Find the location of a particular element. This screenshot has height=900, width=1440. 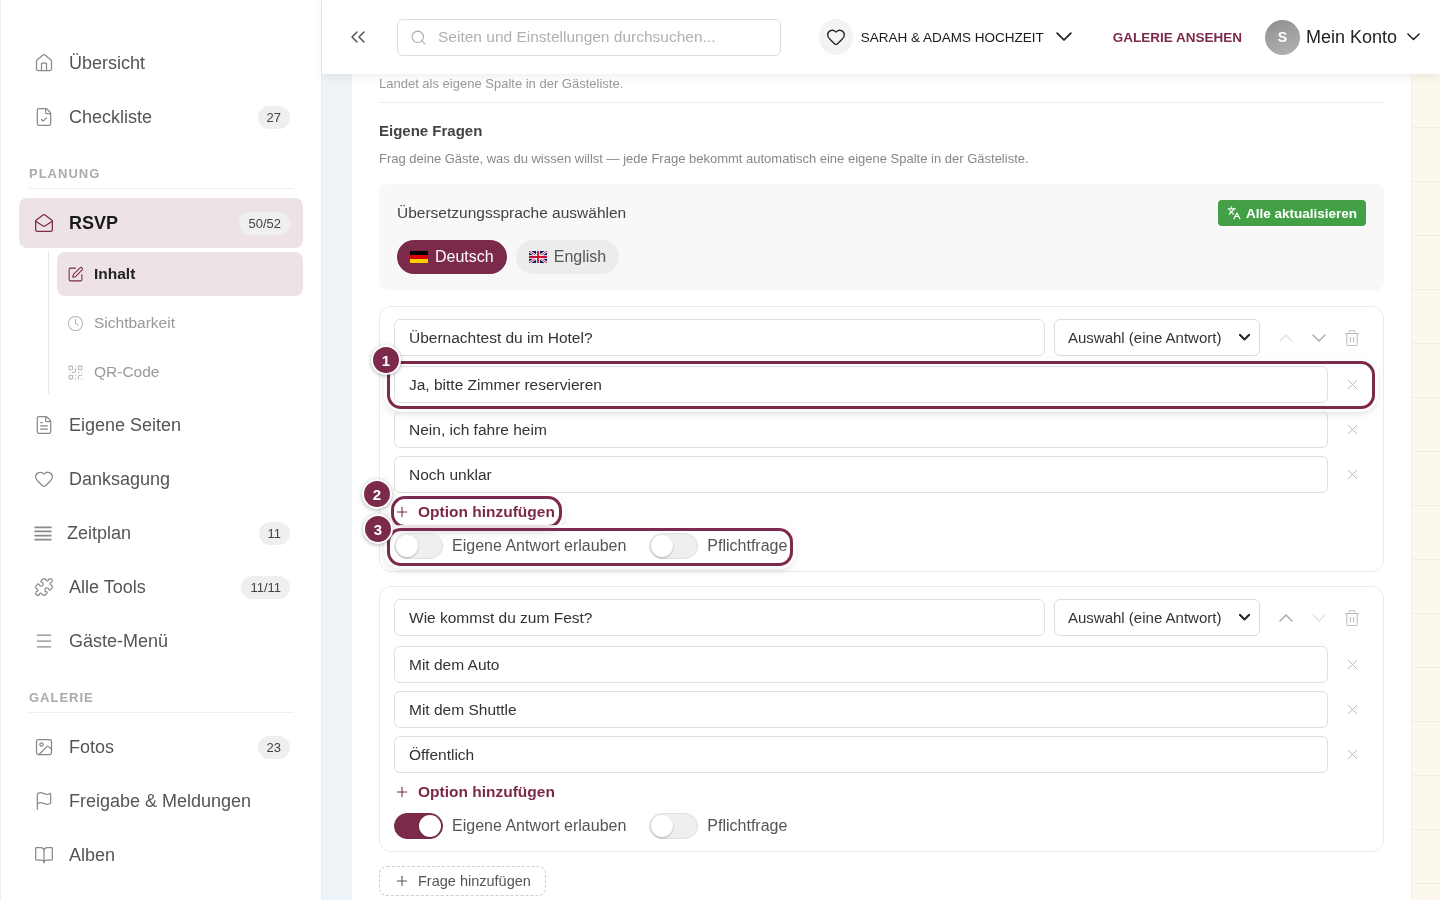

pencil-icon is located at coordinates (75, 274).